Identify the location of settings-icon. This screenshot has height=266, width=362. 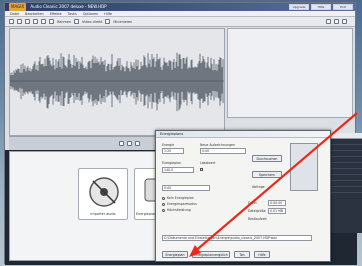
(336, 21).